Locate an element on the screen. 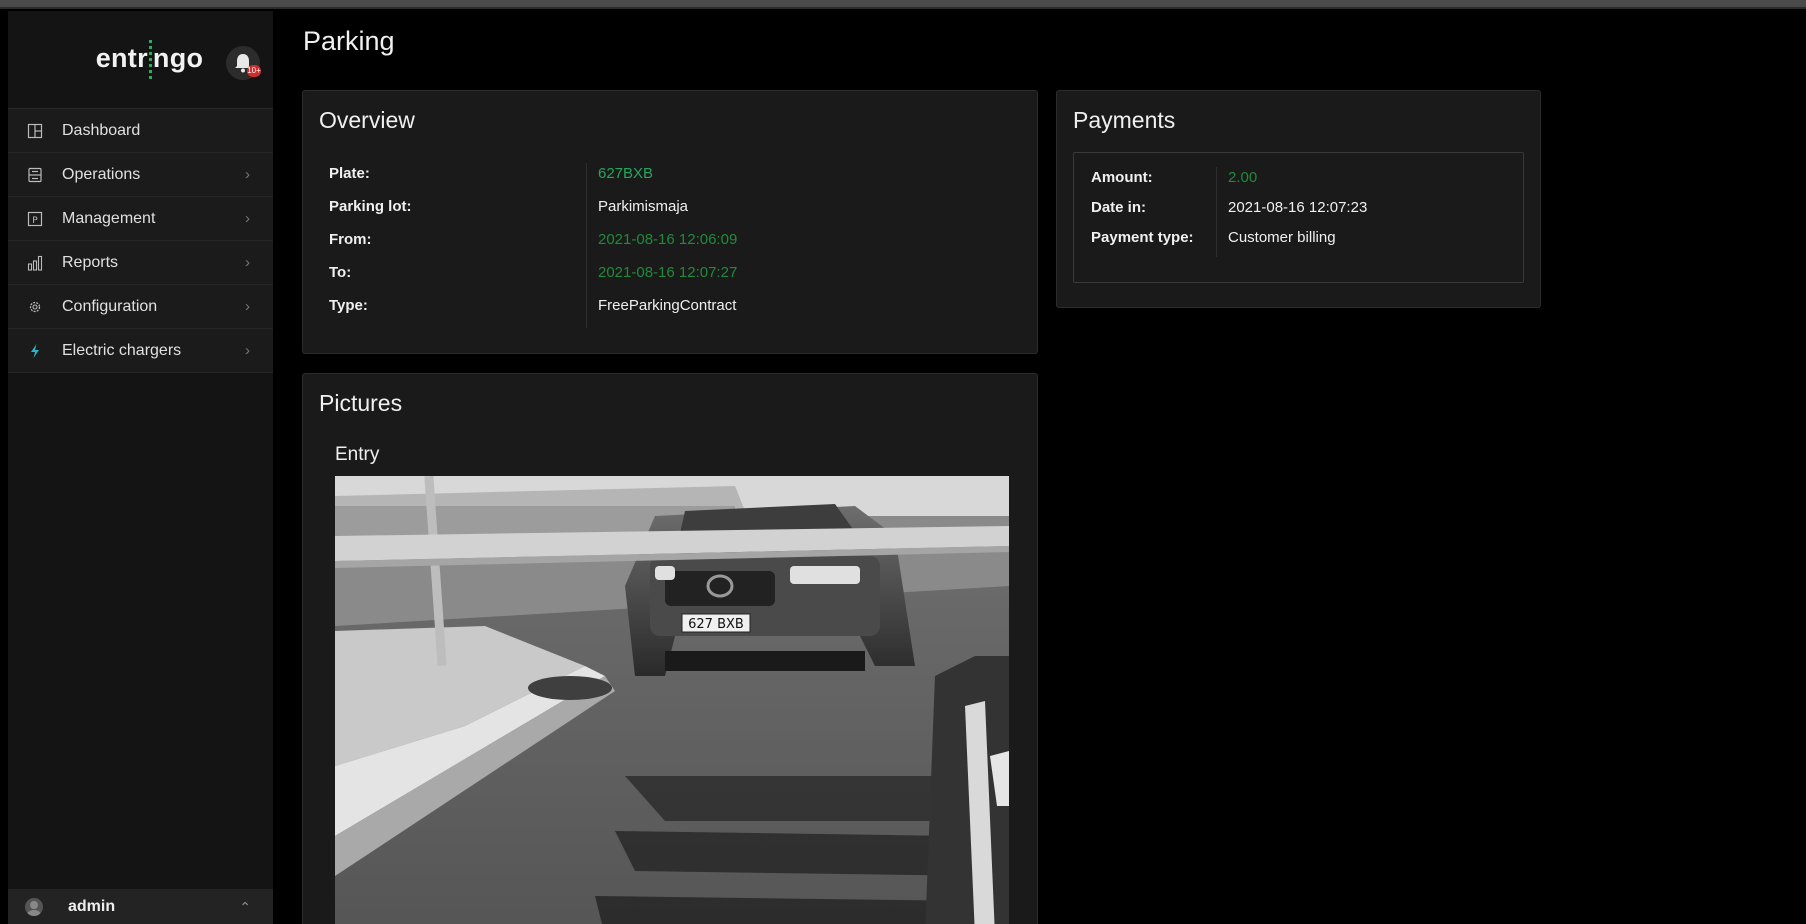 Image resolution: width=1806 pixels, height=924 pixels. detail-key: Parking lot: is located at coordinates (370, 206).